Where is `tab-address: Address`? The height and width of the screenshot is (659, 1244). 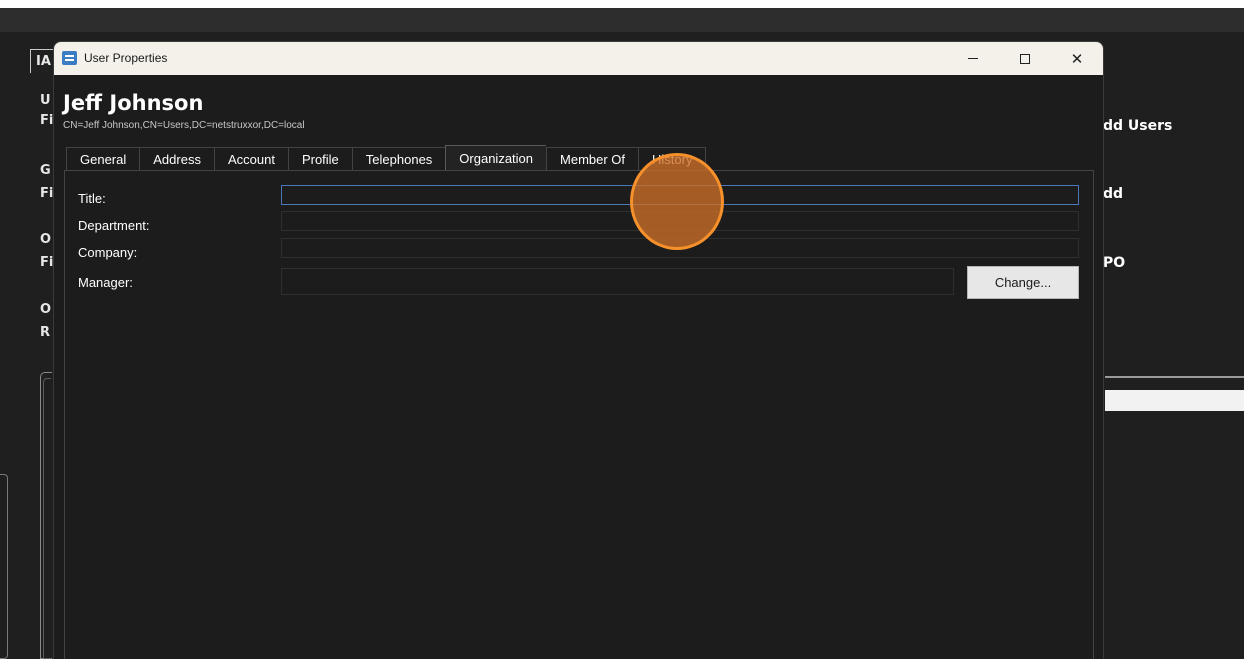 tab-address: Address is located at coordinates (176, 159).